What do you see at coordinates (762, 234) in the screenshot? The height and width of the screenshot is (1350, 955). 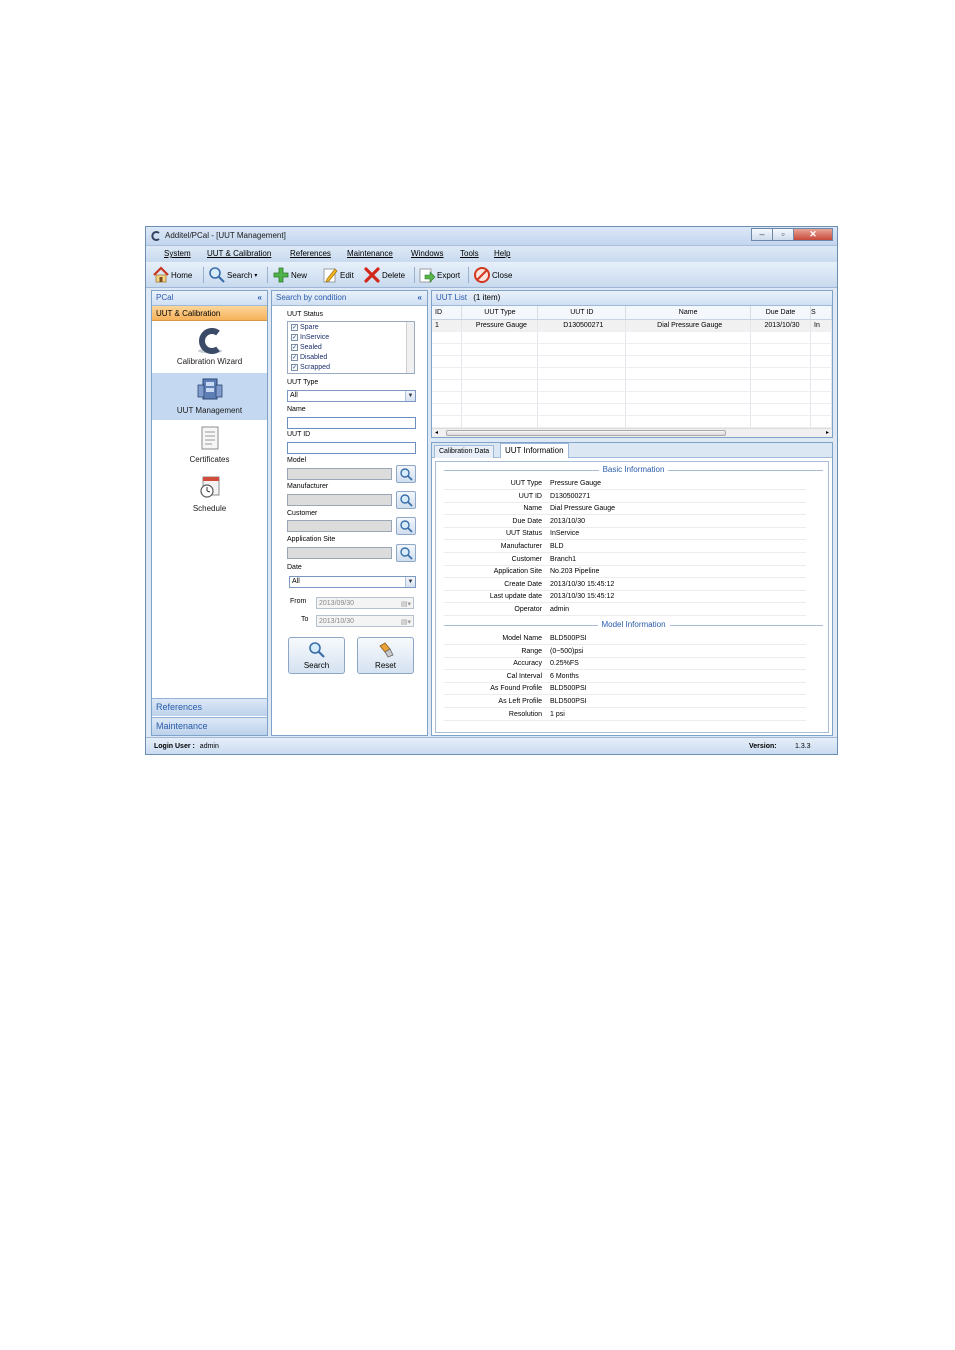 I see `minimize-button: –` at bounding box center [762, 234].